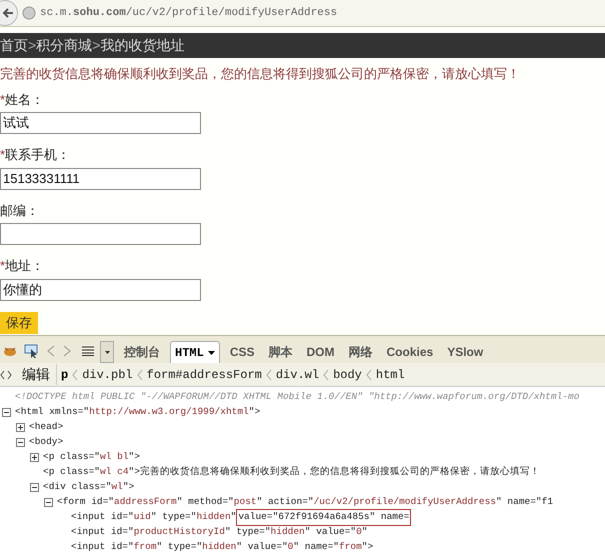 The width and height of the screenshot is (605, 553). I want to click on code-tag: <head>, so click(46, 427).